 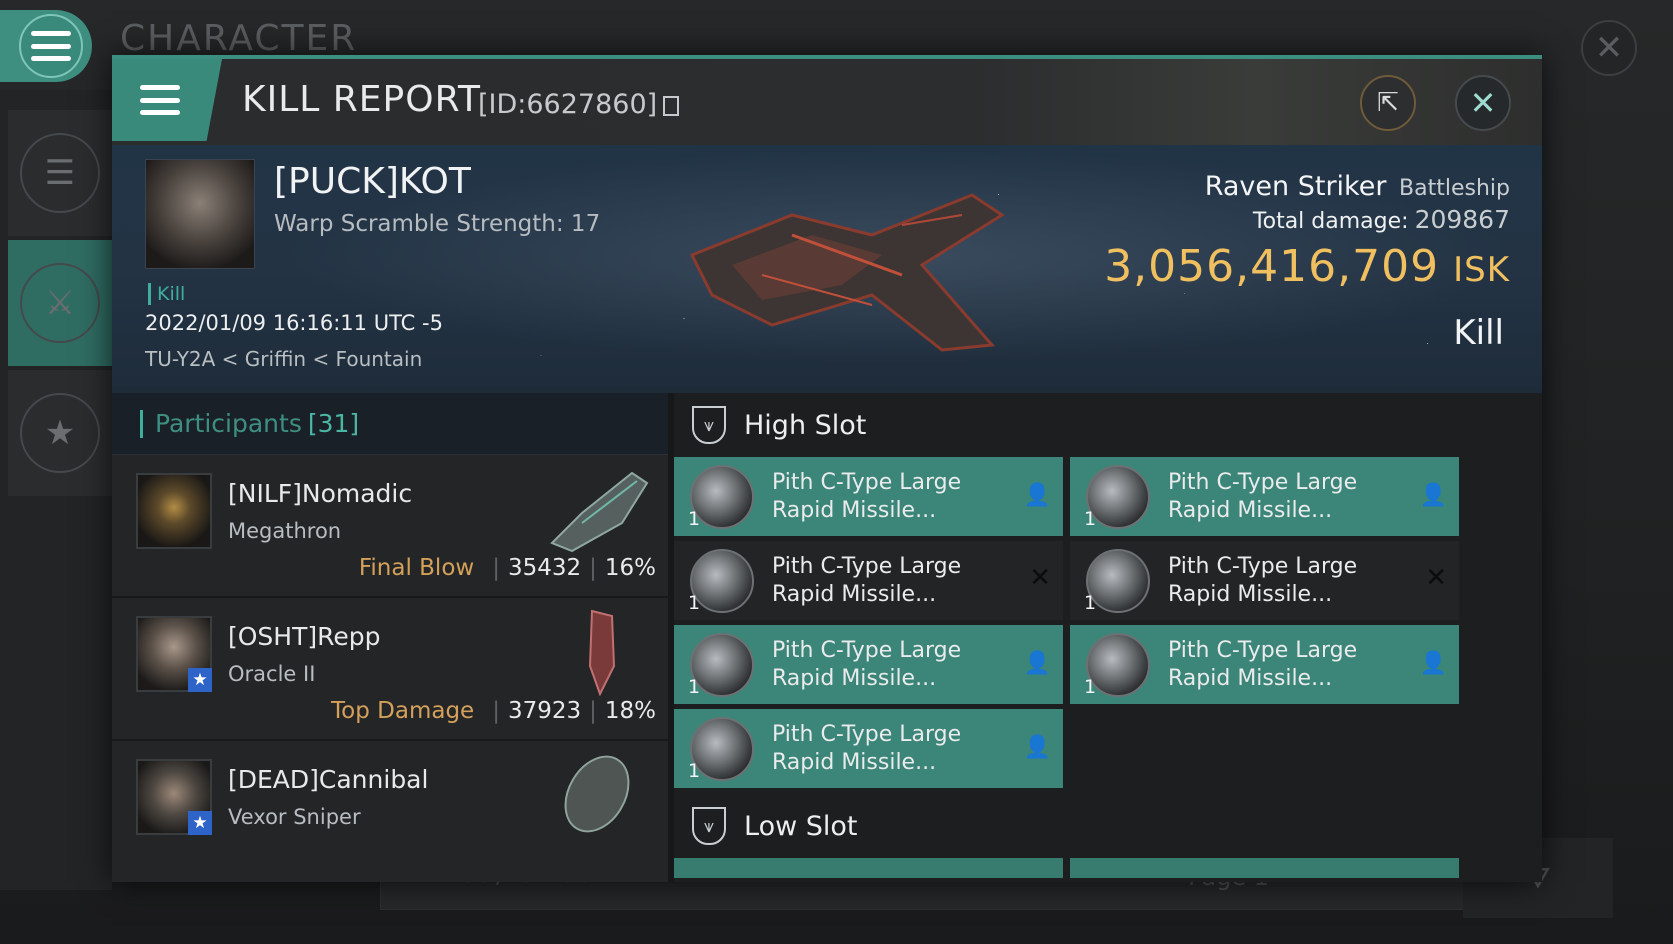 I want to click on dialog-menu-button, so click(x=167, y=100).